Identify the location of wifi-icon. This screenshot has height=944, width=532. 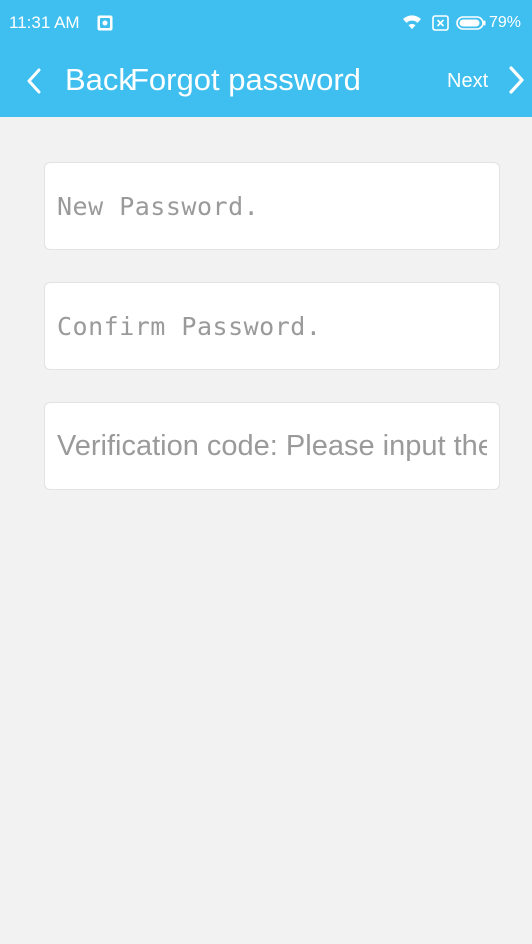
(412, 22).